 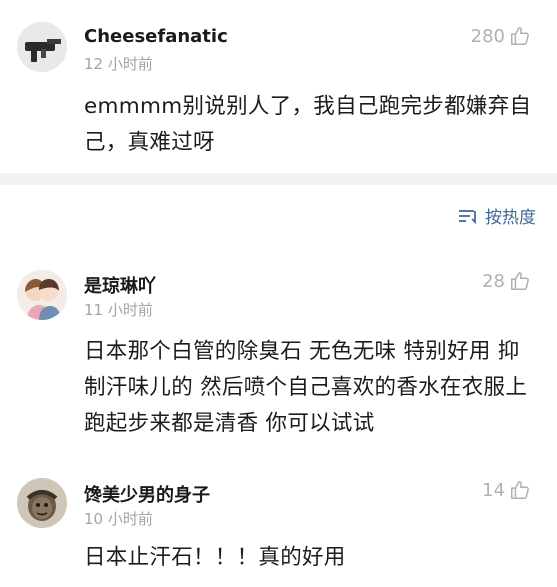 What do you see at coordinates (215, 557) in the screenshot?
I see `comment-text: 日本止汗石！！！真的好用` at bounding box center [215, 557].